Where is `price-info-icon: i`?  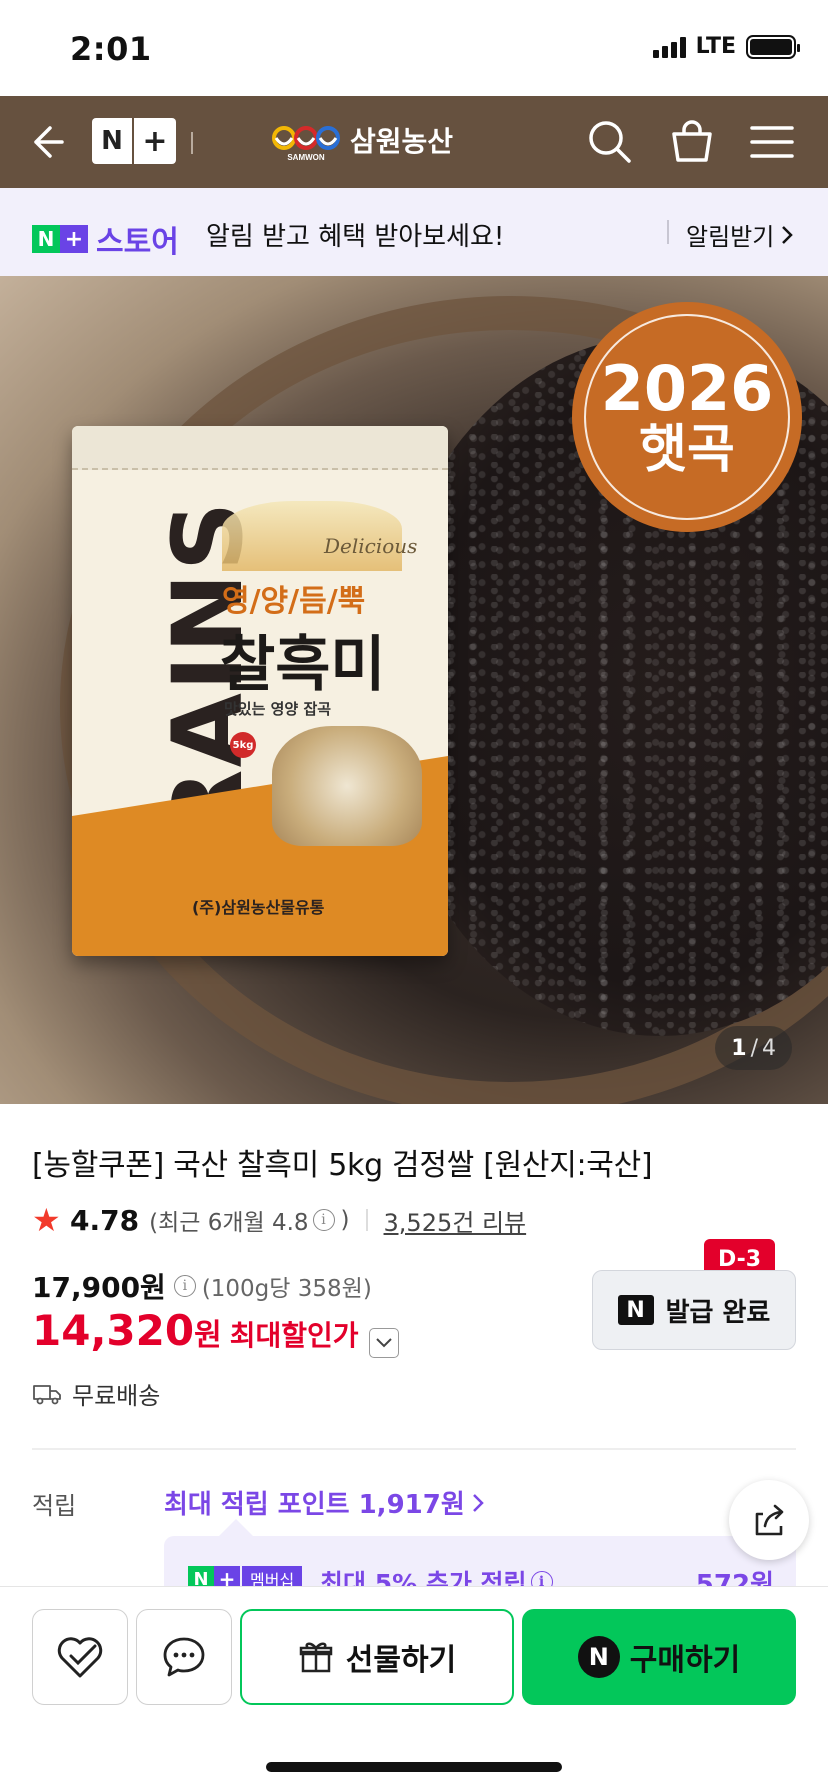
price-info-icon: i is located at coordinates (184, 1286).